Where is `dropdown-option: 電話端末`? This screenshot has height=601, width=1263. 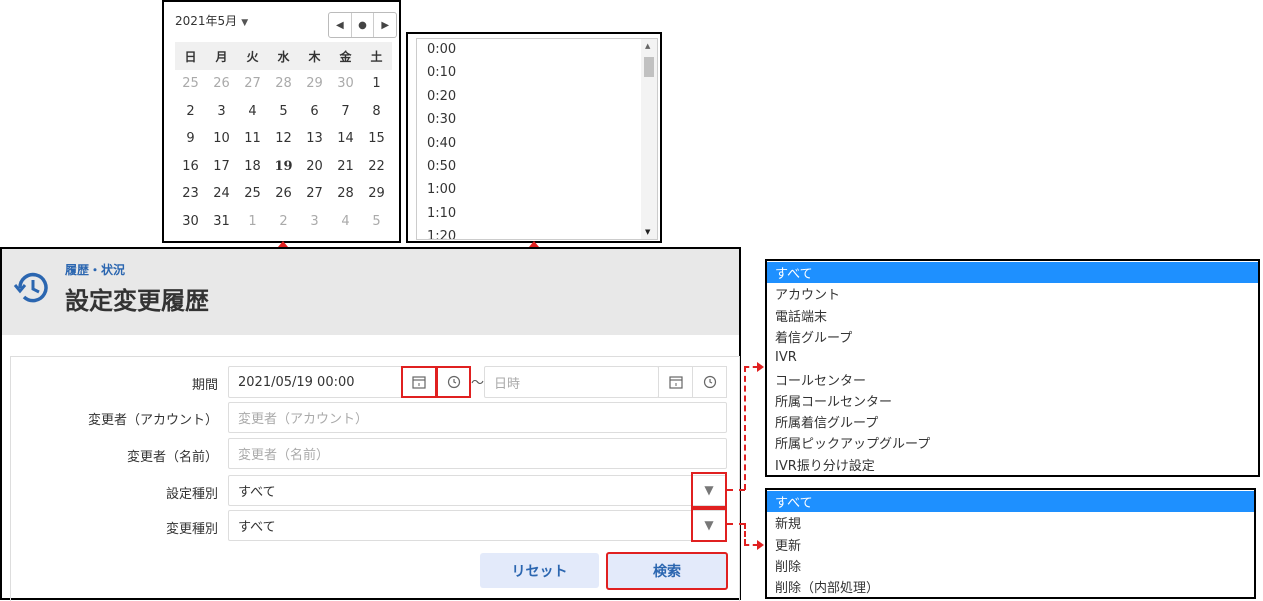
dropdown-option: 電話端末 is located at coordinates (1012, 315).